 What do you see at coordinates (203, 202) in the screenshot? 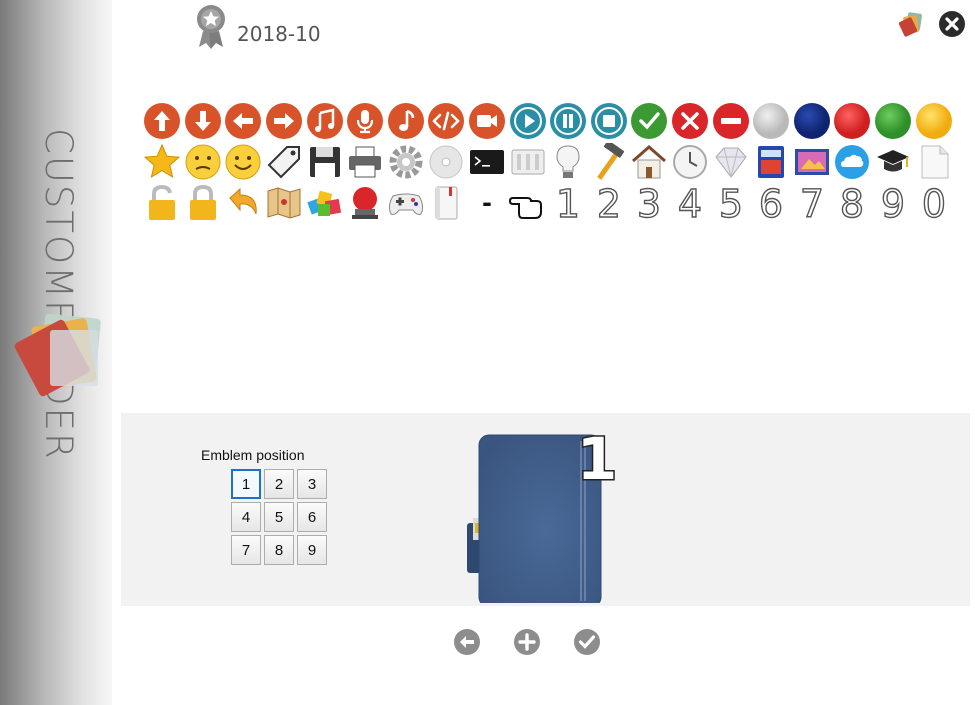
I see `locked-padlock-icon` at bounding box center [203, 202].